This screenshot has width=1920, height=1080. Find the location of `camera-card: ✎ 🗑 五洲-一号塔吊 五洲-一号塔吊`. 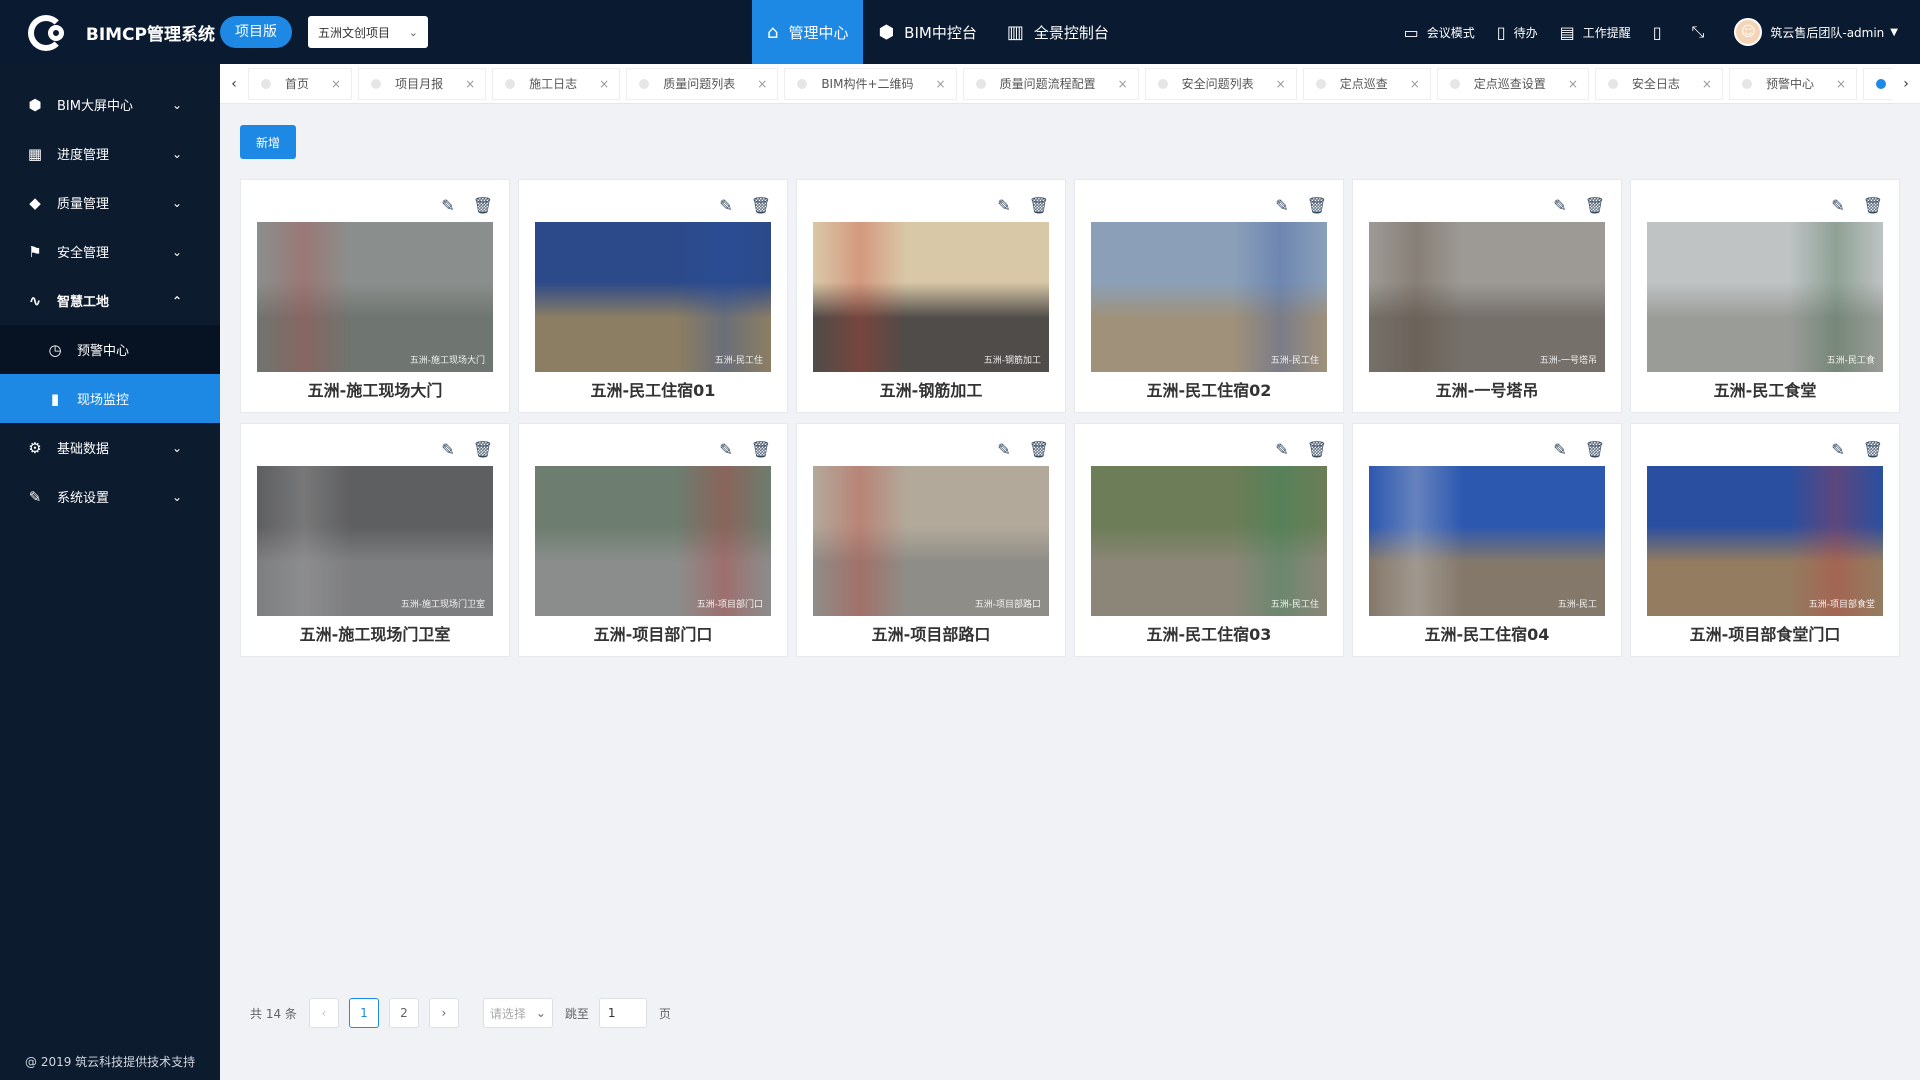

camera-card: ✎ 🗑 五洲-一号塔吊 五洲-一号塔吊 is located at coordinates (1487, 296).